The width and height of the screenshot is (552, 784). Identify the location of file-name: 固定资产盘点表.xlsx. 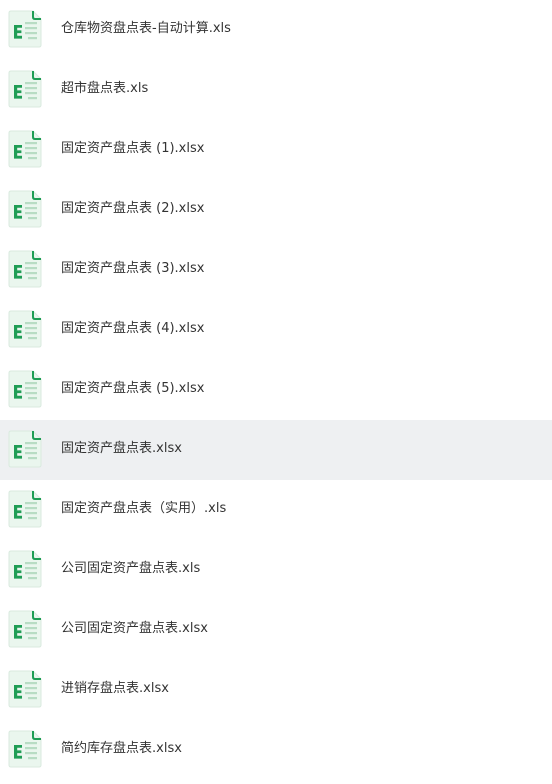
(121, 448).